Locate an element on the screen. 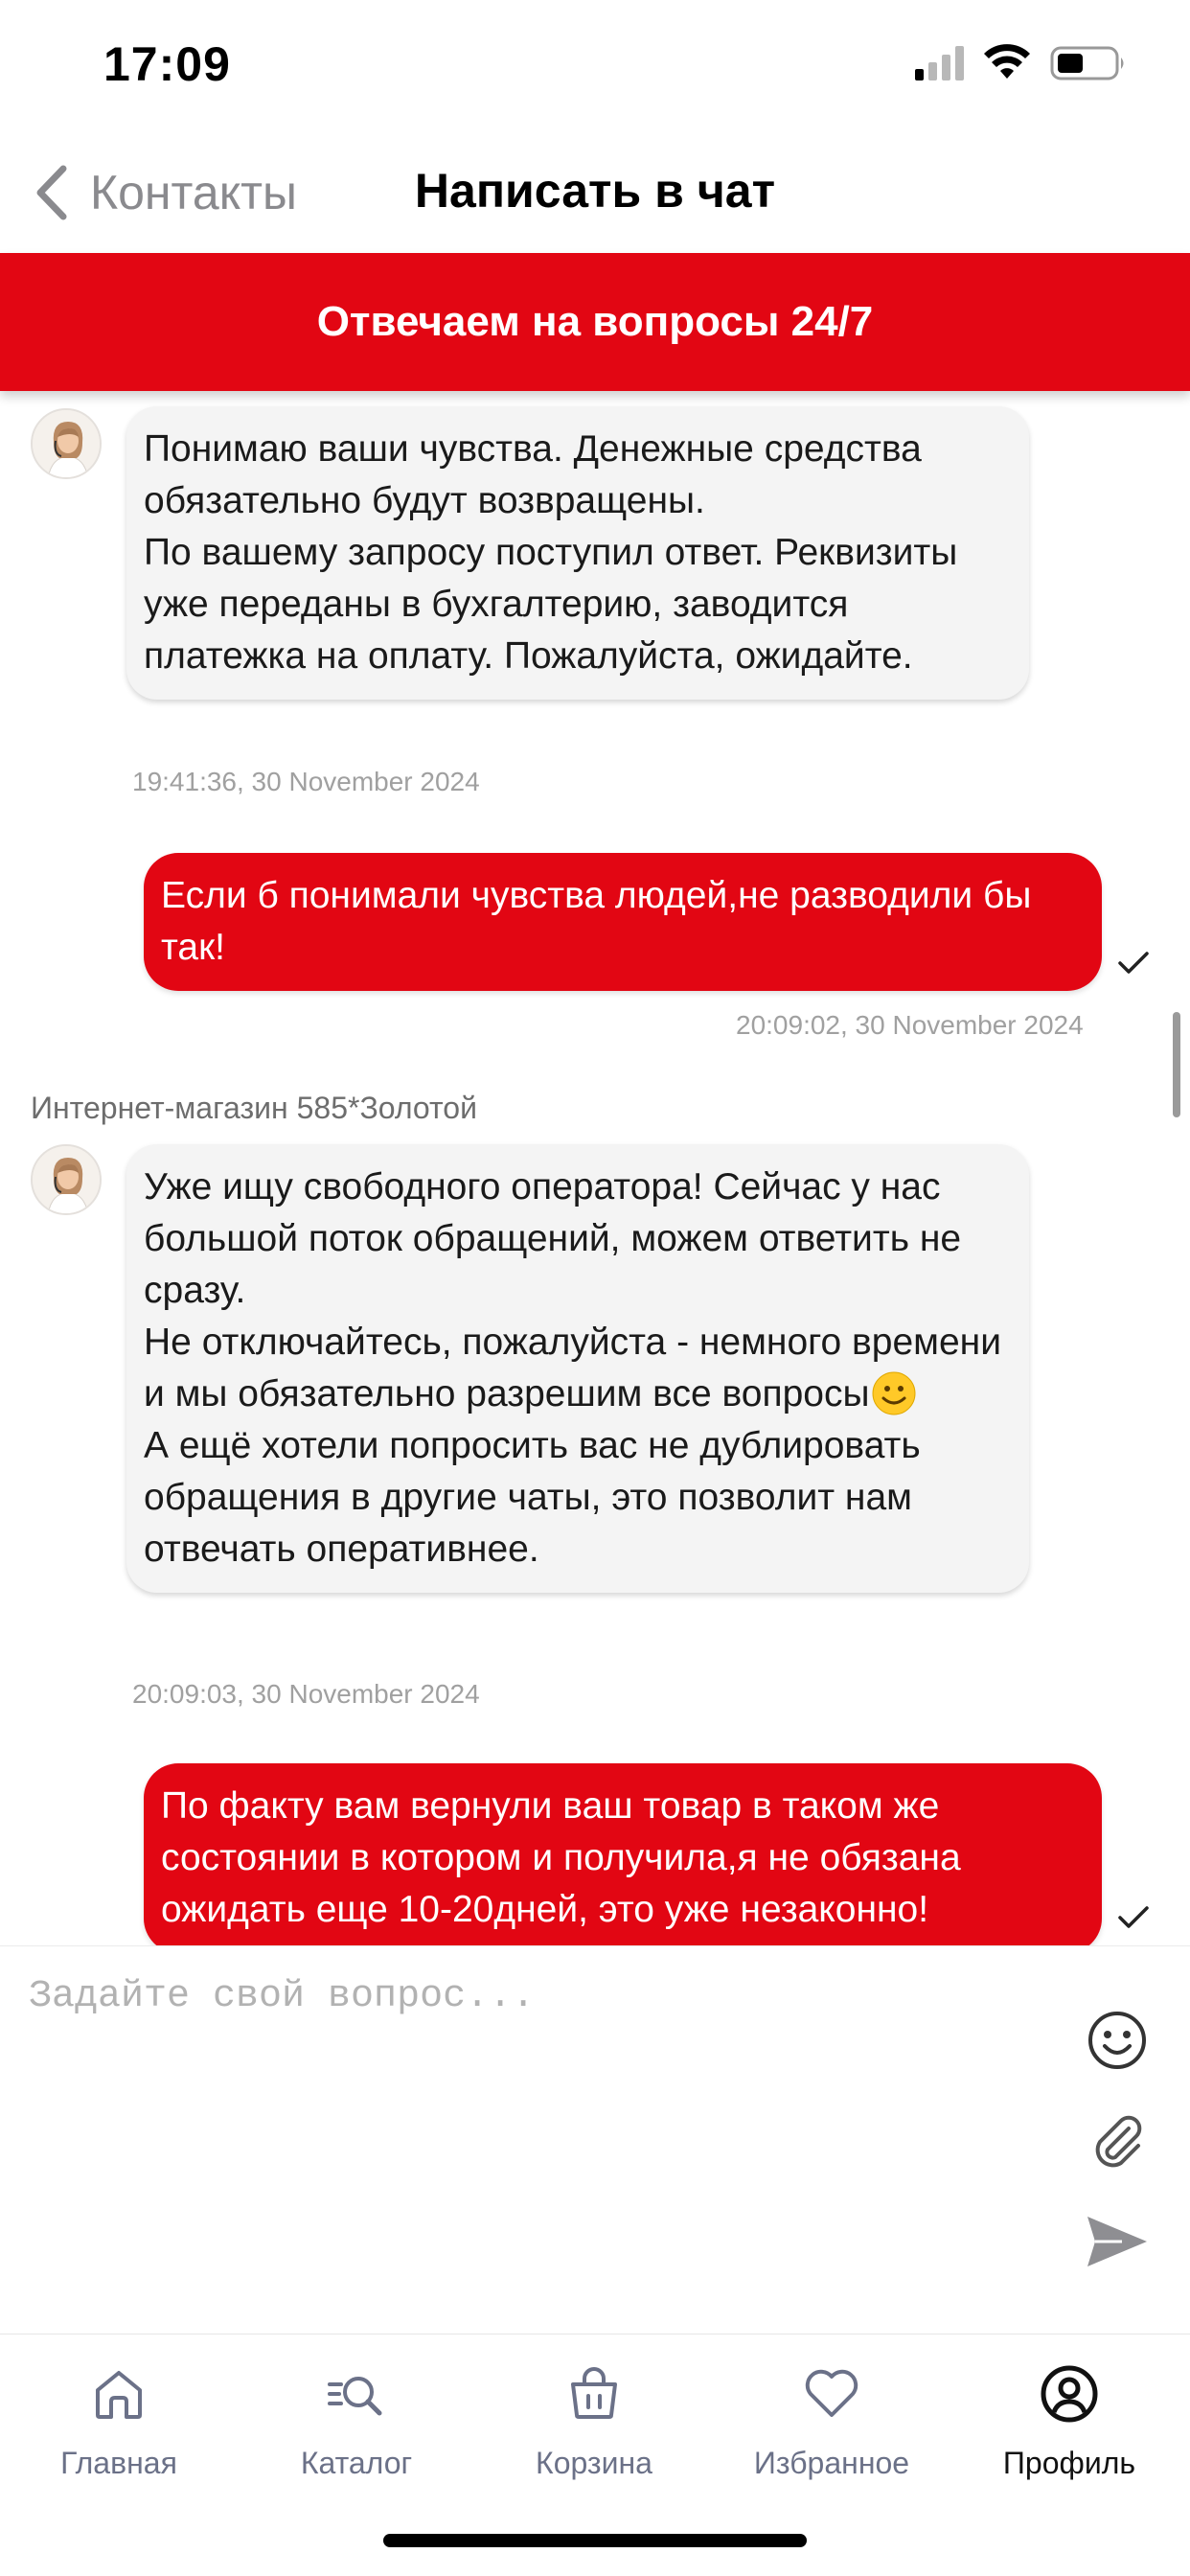  tab-catalog: Каталог is located at coordinates (357, 2434).